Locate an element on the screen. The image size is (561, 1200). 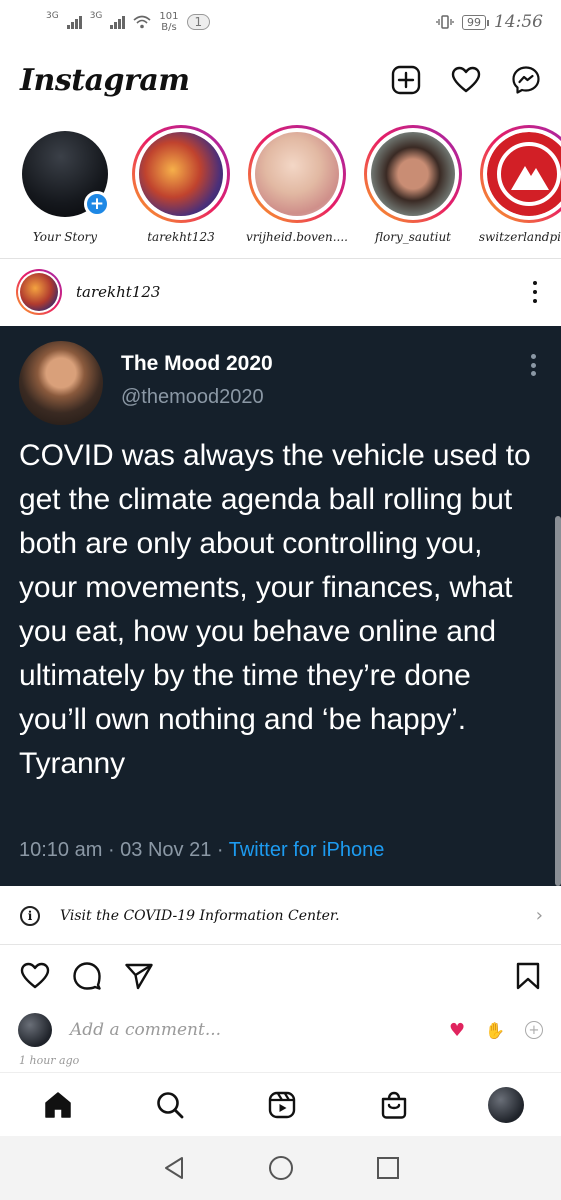
bottom-nav is located at coordinates (280, 1104).